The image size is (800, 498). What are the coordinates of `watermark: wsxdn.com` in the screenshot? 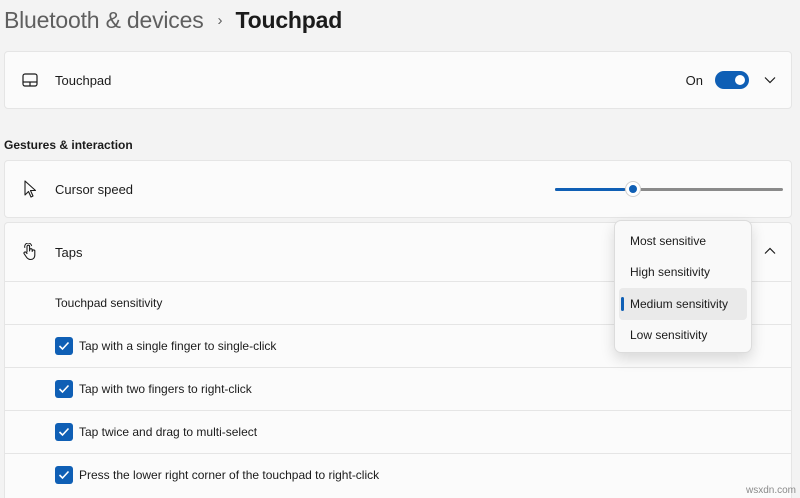 It's located at (770, 490).